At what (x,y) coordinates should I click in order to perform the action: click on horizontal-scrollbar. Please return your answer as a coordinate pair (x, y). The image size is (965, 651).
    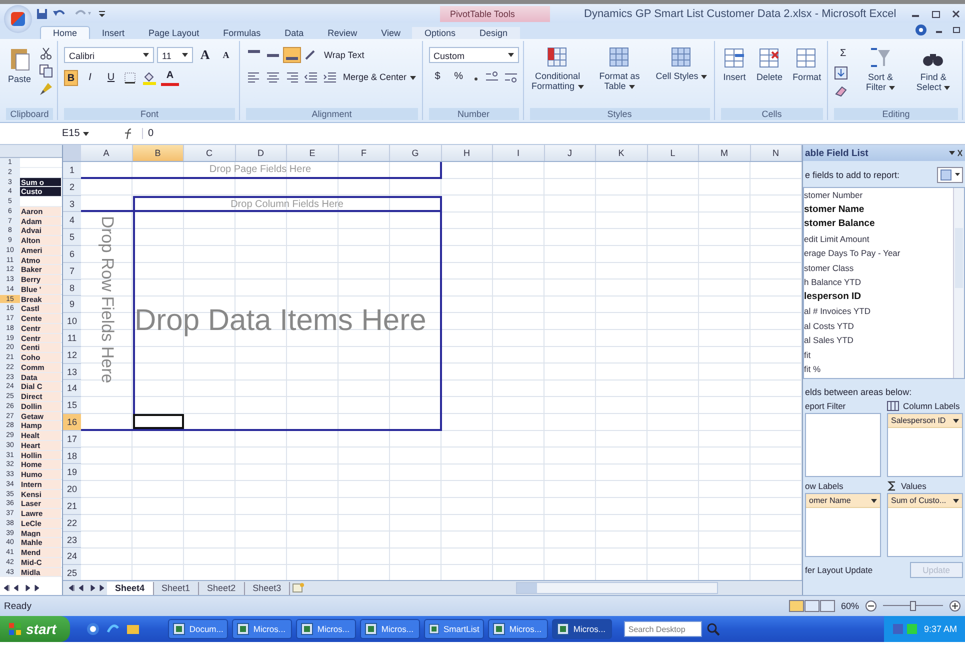
    Looking at the image, I should click on (617, 588).